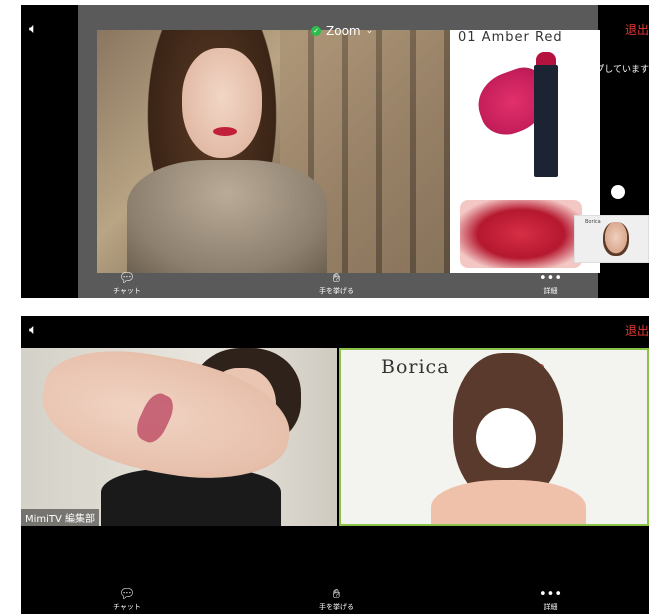 The height and width of the screenshot is (614, 649). What do you see at coordinates (179, 437) in the screenshot?
I see `participant-tile-mimitv: MimiTV 編集部` at bounding box center [179, 437].